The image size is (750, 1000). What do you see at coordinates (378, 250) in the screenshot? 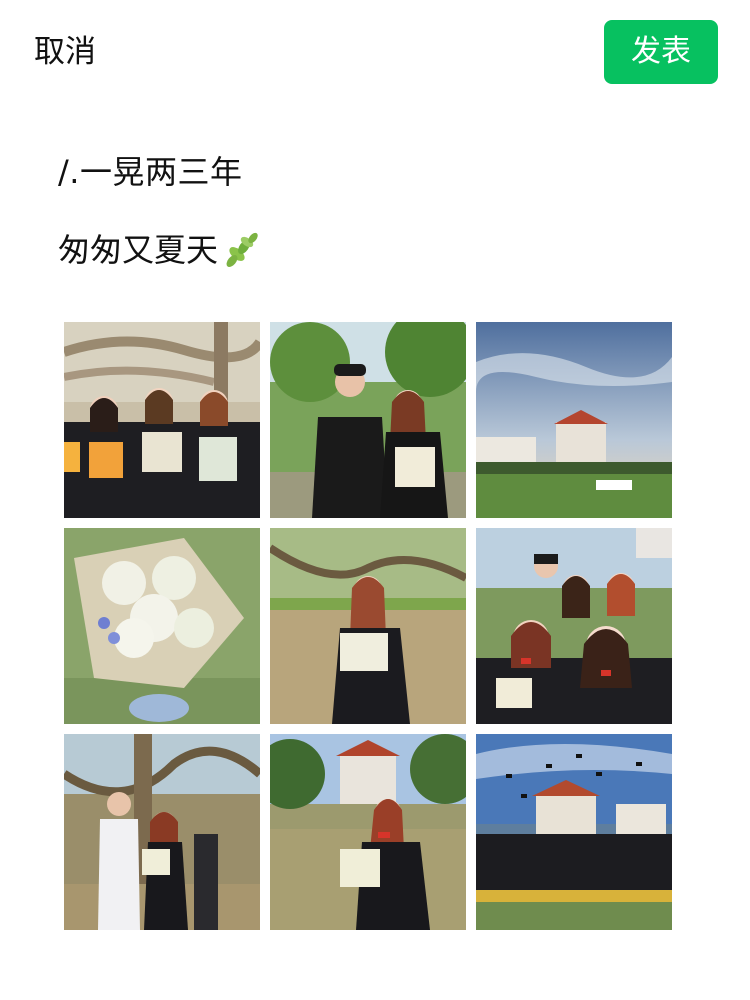
I see `post-text-line2-row: 匆匆又夏天` at bounding box center [378, 250].